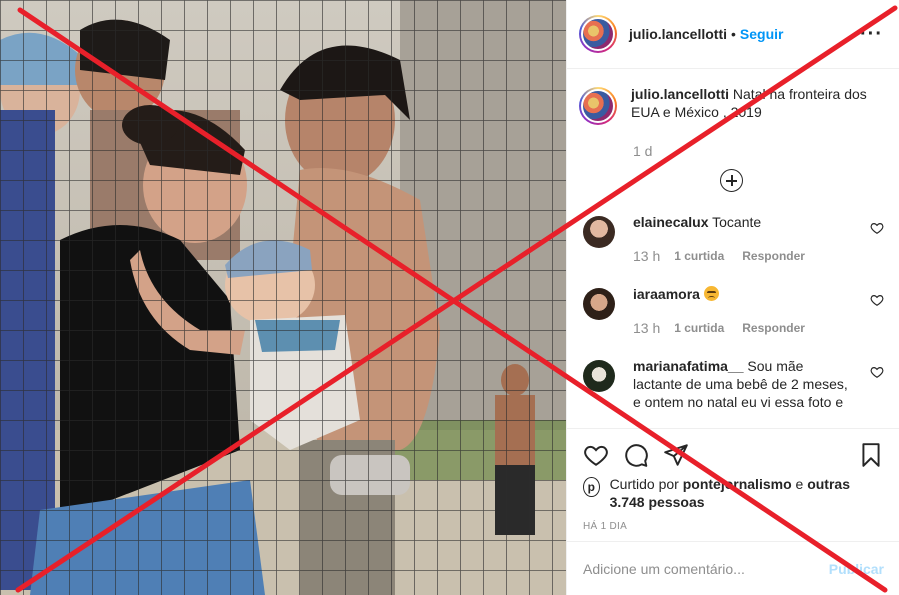  Describe the element at coordinates (762, 34) in the screenshot. I see `follow-button: Seguir` at that location.